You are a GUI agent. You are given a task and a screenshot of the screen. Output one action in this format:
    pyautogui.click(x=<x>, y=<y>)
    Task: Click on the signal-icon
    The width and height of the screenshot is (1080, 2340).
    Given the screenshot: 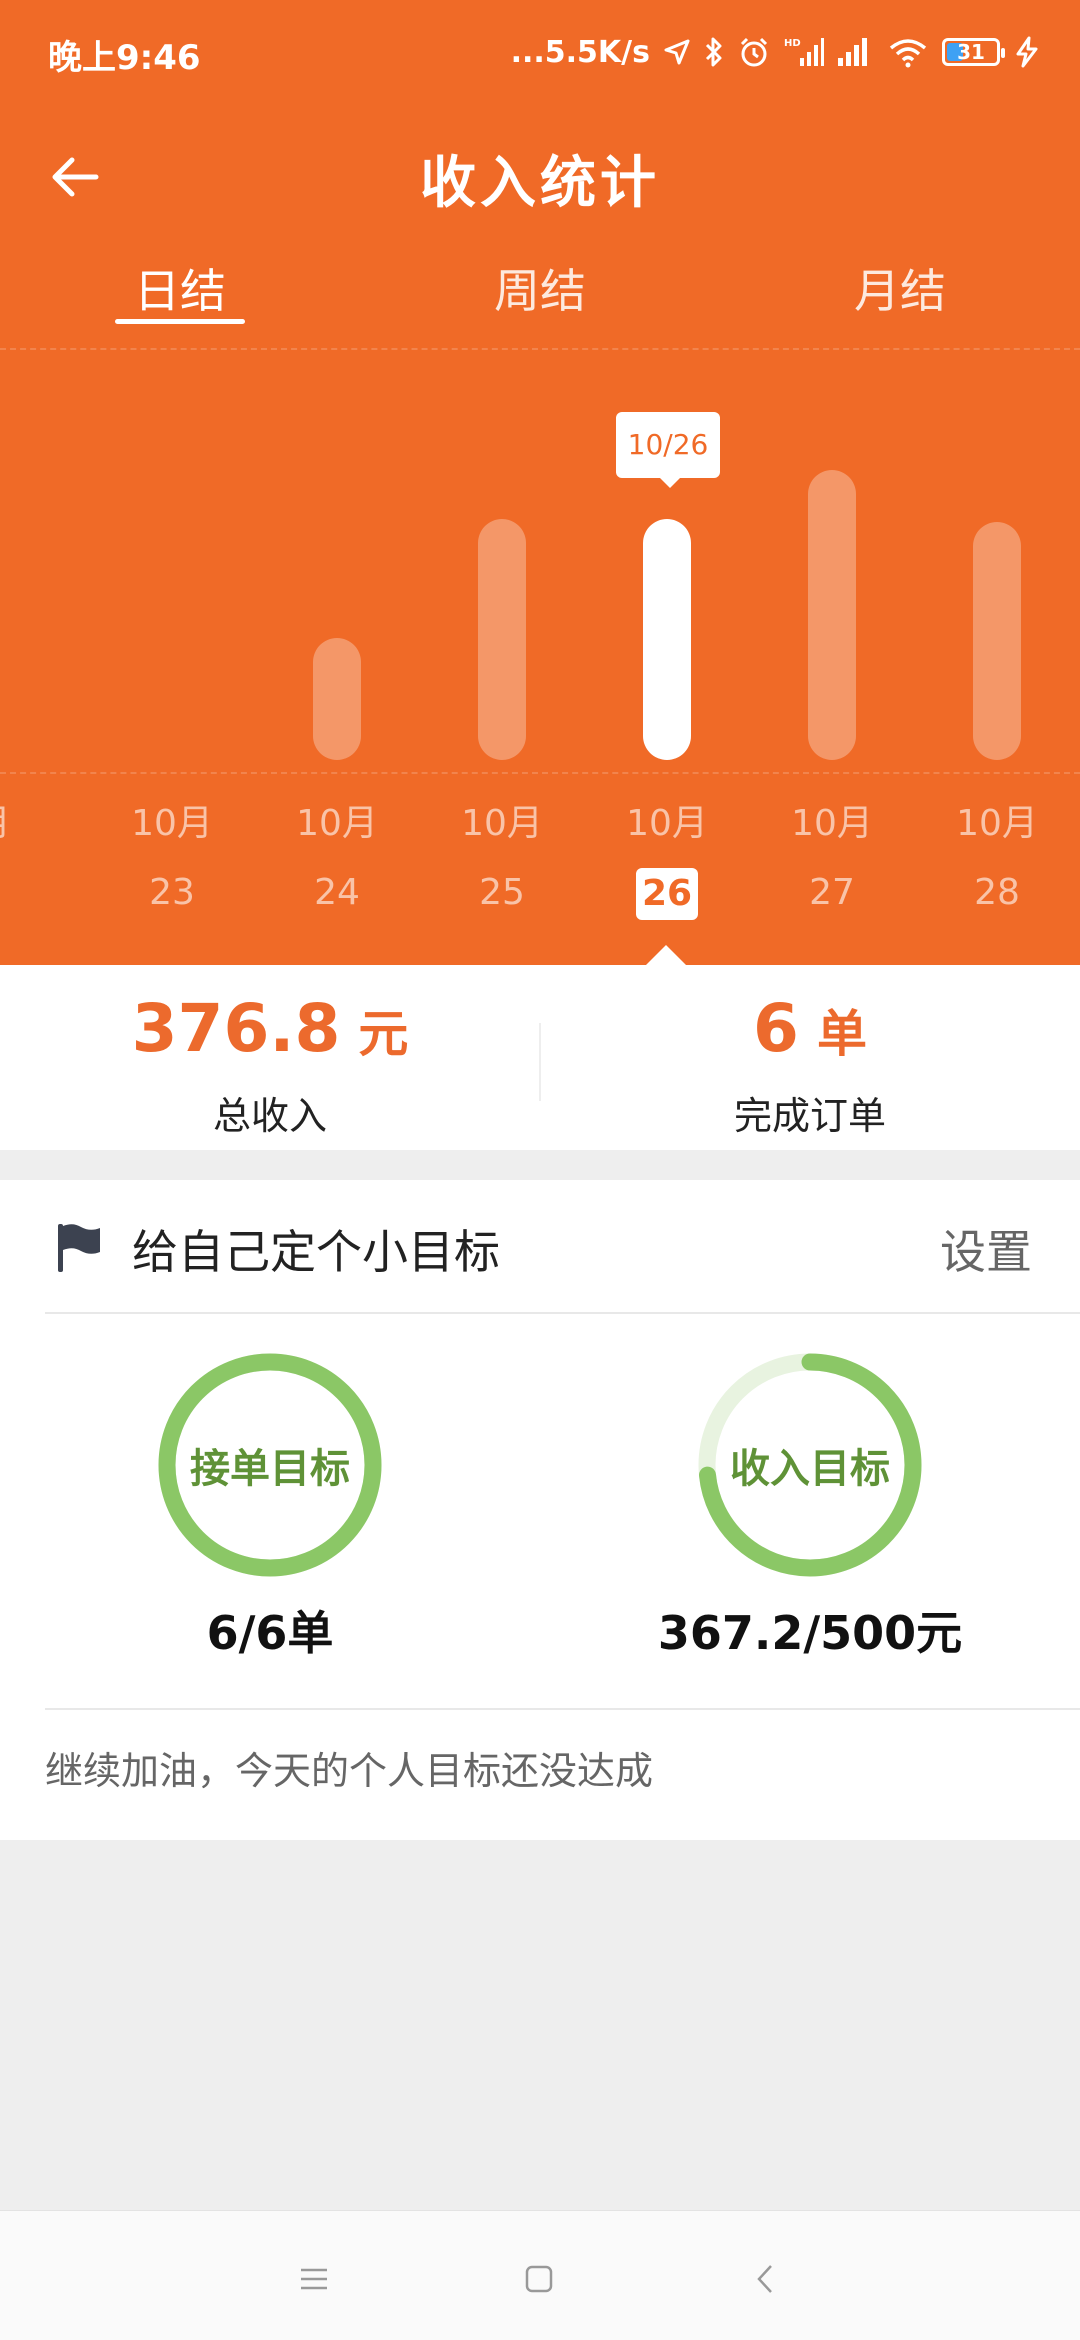 What is the action you would take?
    pyautogui.click(x=856, y=52)
    